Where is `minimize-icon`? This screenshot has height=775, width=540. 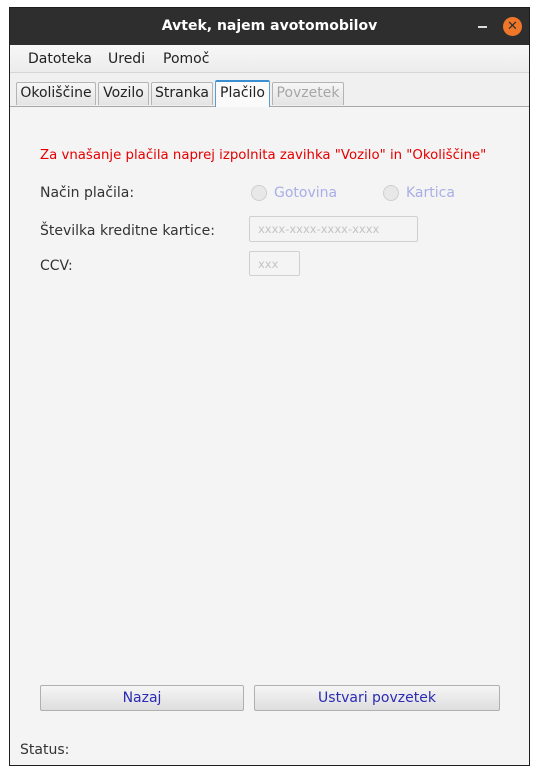
minimize-icon is located at coordinates (483, 26).